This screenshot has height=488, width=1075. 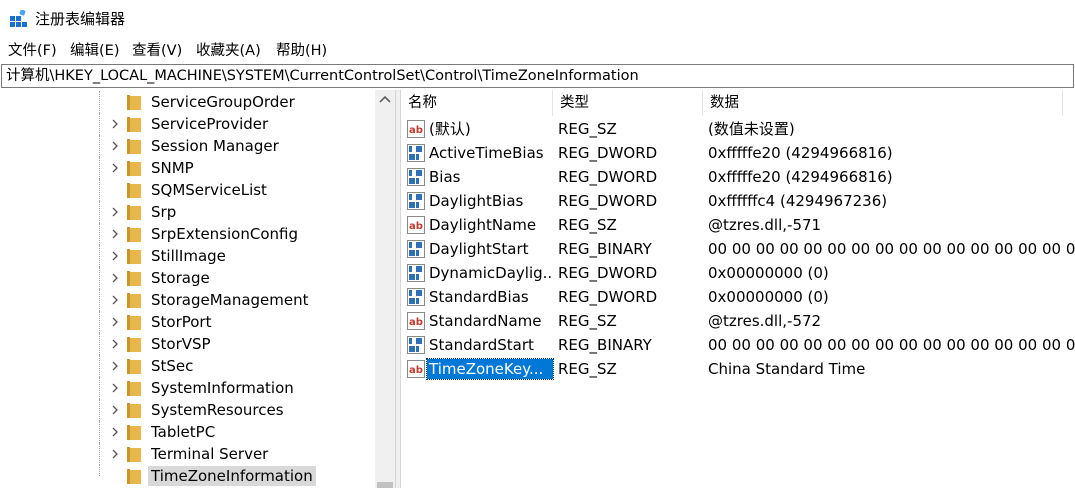 What do you see at coordinates (187, 432) in the screenshot?
I see `tree-item: TabletPC` at bounding box center [187, 432].